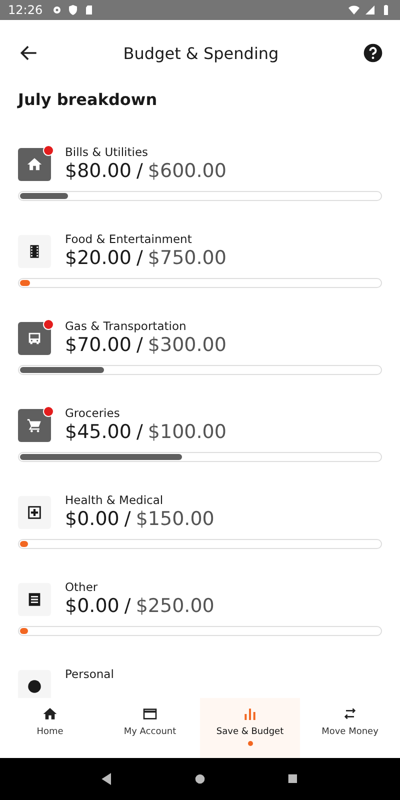 This screenshot has height=800, width=400. I want to click on wifi-icon, so click(354, 10).